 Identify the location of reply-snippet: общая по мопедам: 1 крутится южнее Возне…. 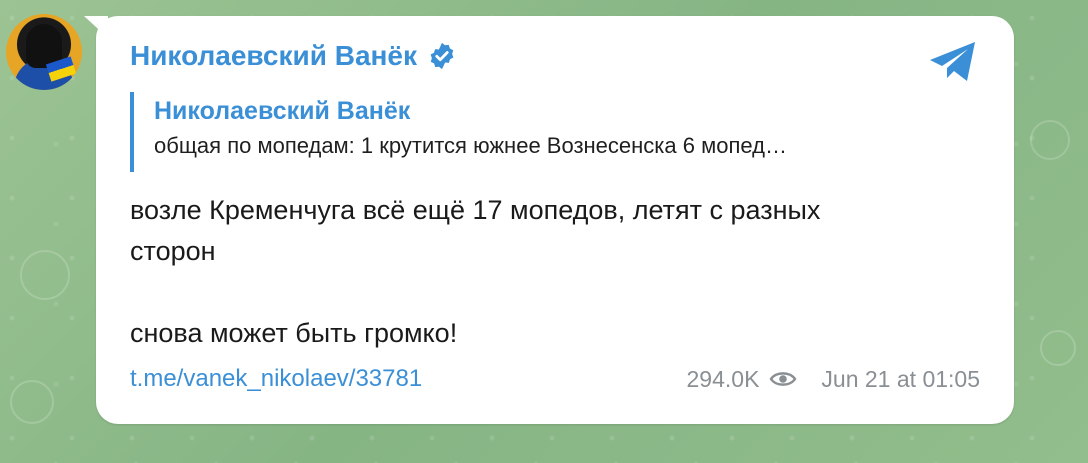
(470, 145).